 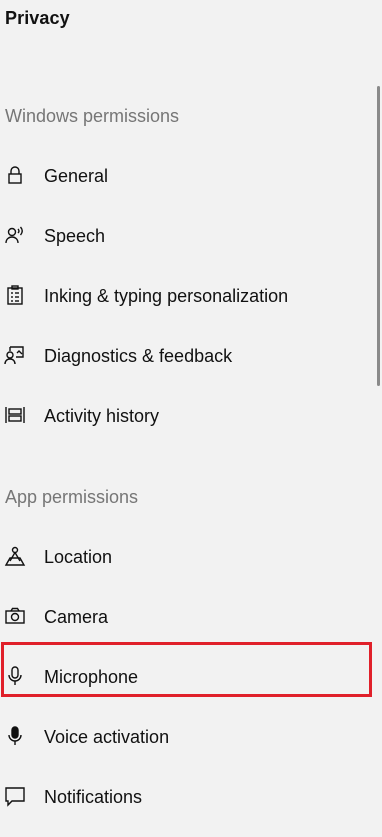 What do you see at coordinates (15, 175) in the screenshot?
I see `lock-icon` at bounding box center [15, 175].